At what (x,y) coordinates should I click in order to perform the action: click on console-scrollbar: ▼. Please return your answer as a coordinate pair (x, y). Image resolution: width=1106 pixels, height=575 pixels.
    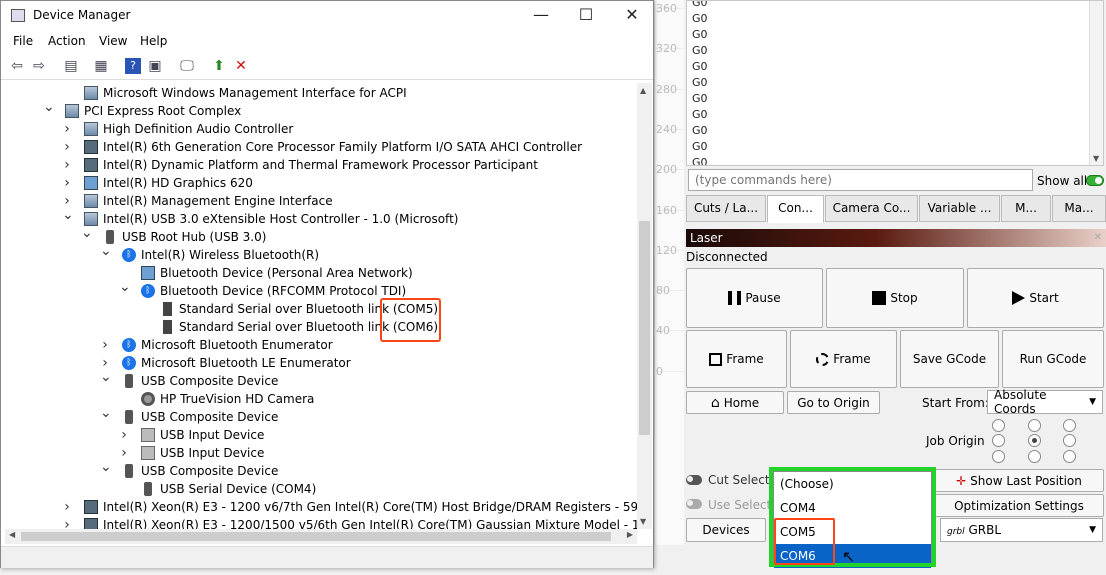
    Looking at the image, I should click on (1096, 83).